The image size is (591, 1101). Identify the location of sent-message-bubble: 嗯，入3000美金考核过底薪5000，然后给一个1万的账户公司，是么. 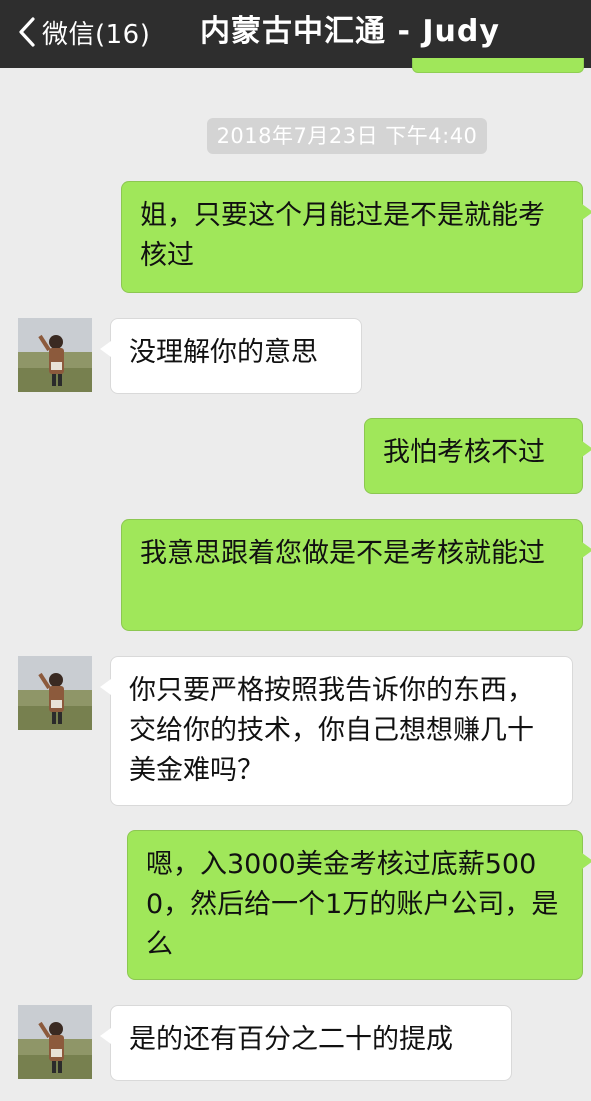
(359, 905).